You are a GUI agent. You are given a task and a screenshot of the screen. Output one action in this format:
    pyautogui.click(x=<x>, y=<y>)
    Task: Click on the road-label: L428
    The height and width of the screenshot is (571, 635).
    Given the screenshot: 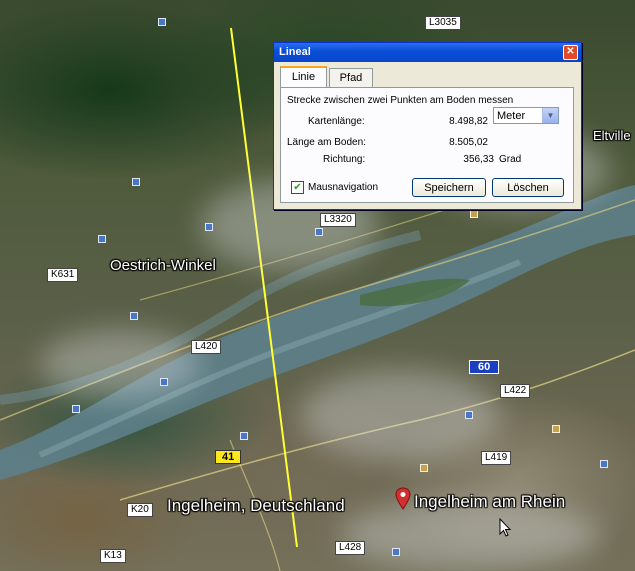 What is the action you would take?
    pyautogui.click(x=350, y=548)
    